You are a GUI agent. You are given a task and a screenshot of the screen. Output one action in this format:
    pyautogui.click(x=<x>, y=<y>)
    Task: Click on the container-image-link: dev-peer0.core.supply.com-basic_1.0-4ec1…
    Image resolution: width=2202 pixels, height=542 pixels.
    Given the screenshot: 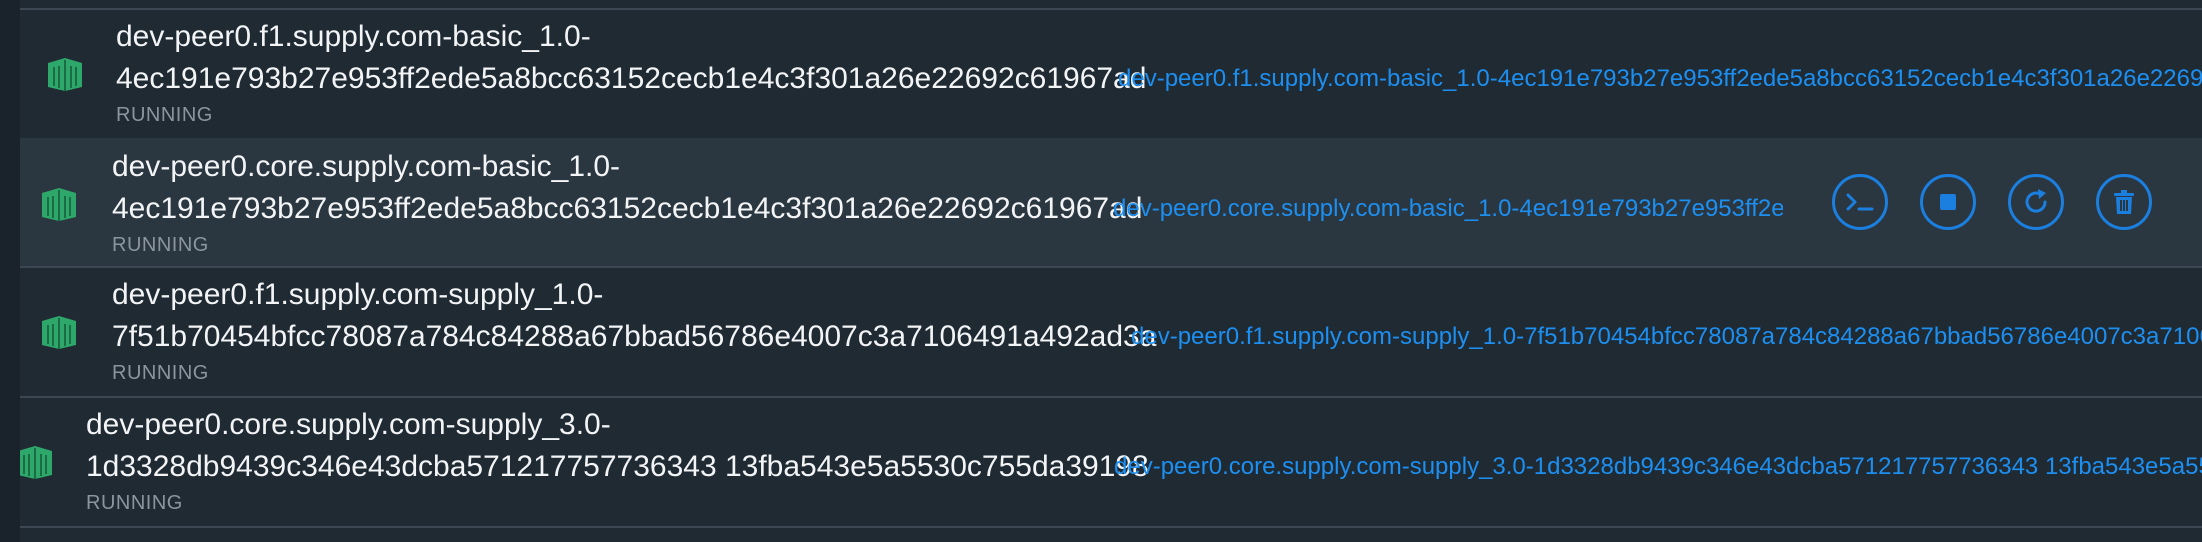 What is the action you would take?
    pyautogui.click(x=1448, y=209)
    